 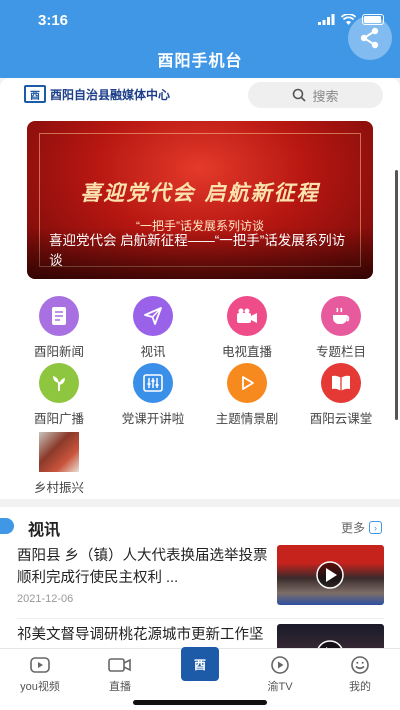 What do you see at coordinates (40, 674) in the screenshot?
I see `tab-you-video: you视频` at bounding box center [40, 674].